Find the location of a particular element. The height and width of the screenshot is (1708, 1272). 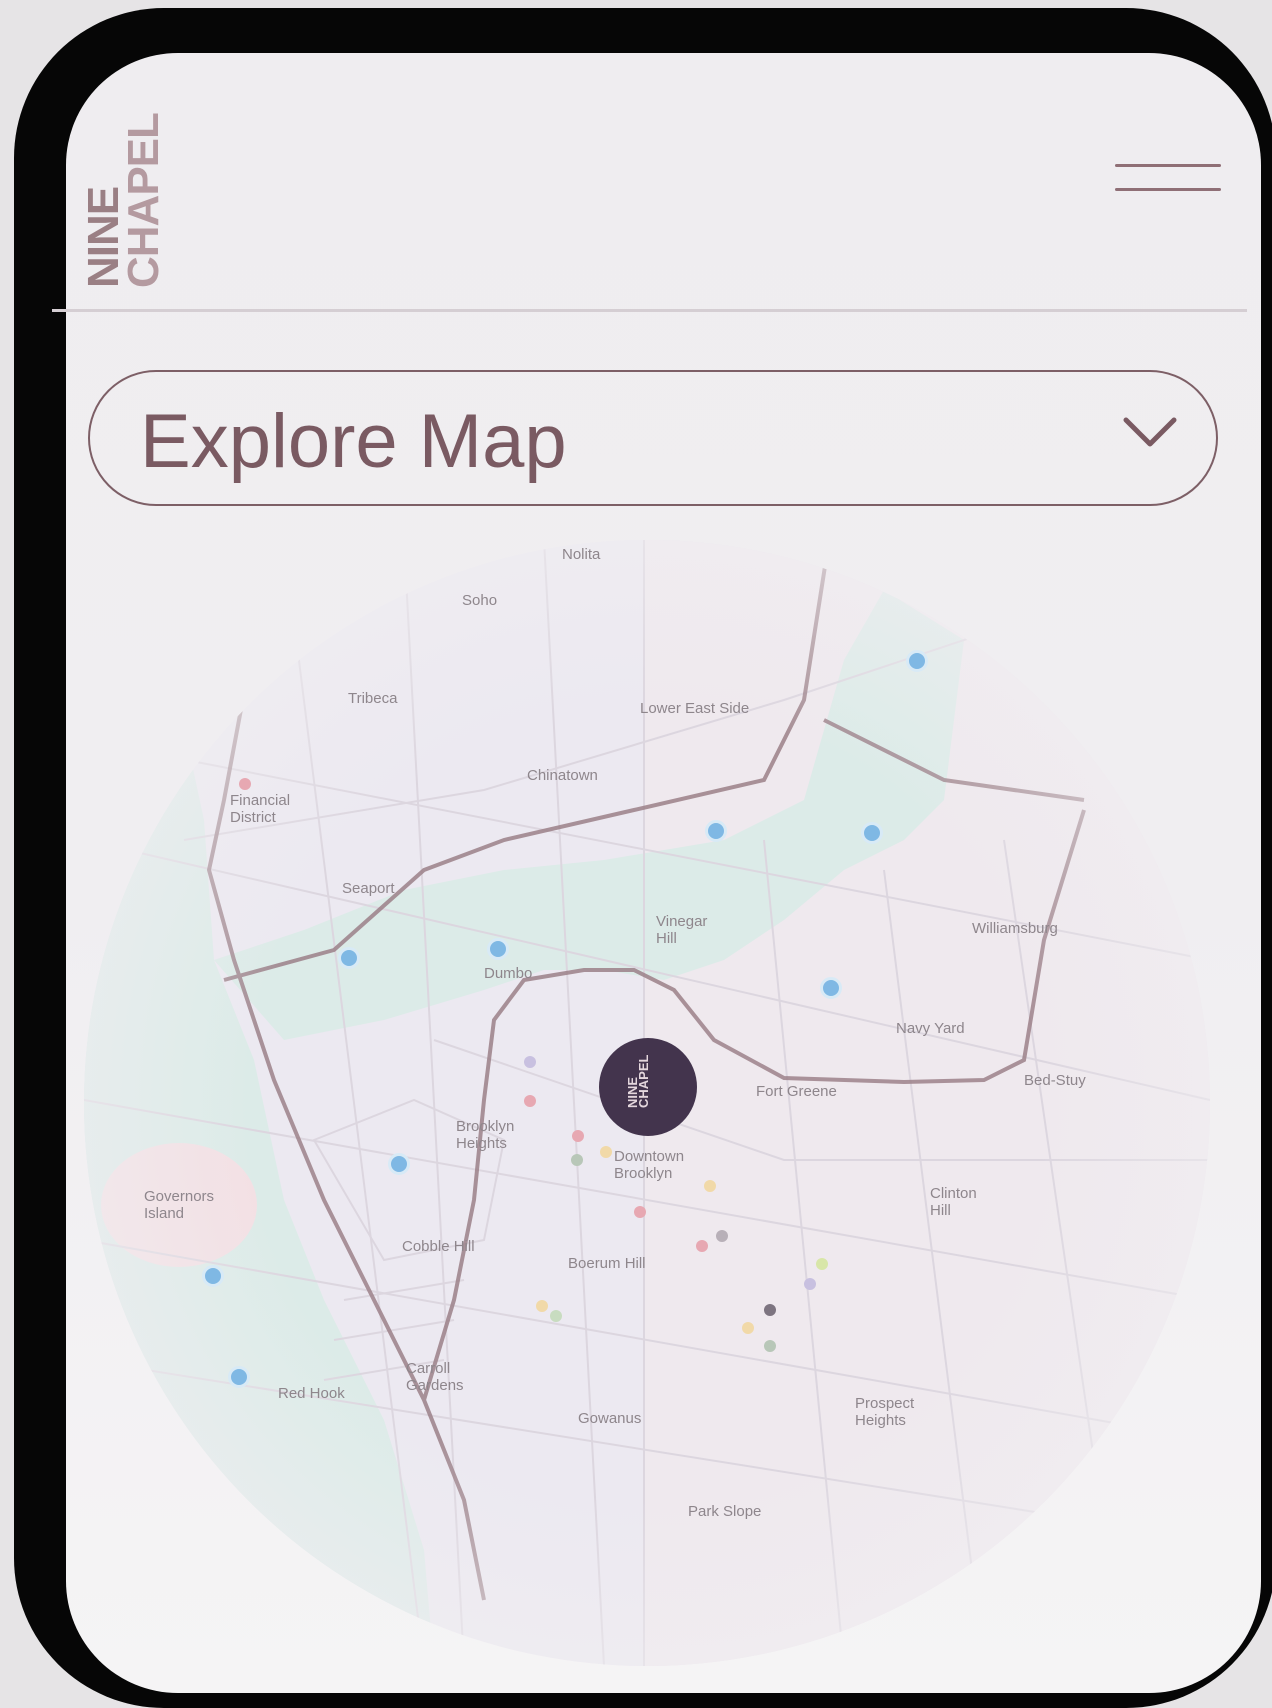

neighborhood-label: Navy Yard is located at coordinates (930, 1028).